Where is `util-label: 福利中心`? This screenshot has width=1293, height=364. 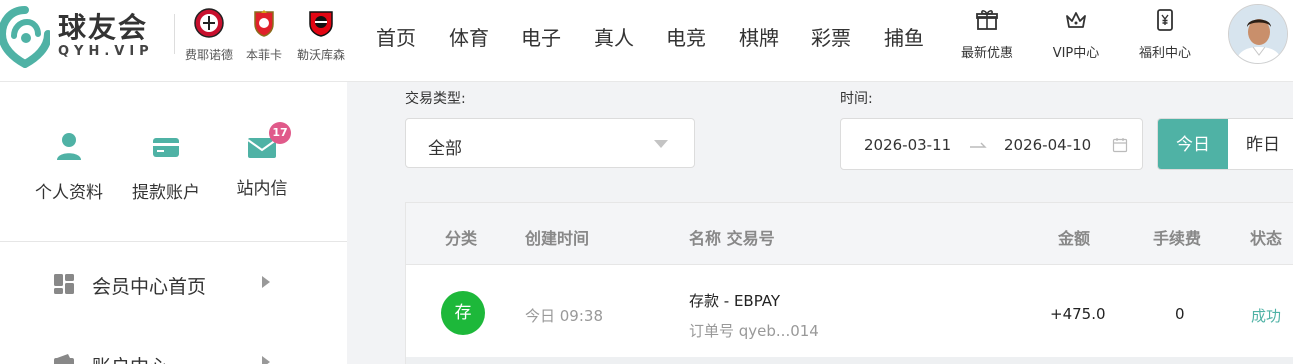
util-label: 福利中心 is located at coordinates (1164, 53).